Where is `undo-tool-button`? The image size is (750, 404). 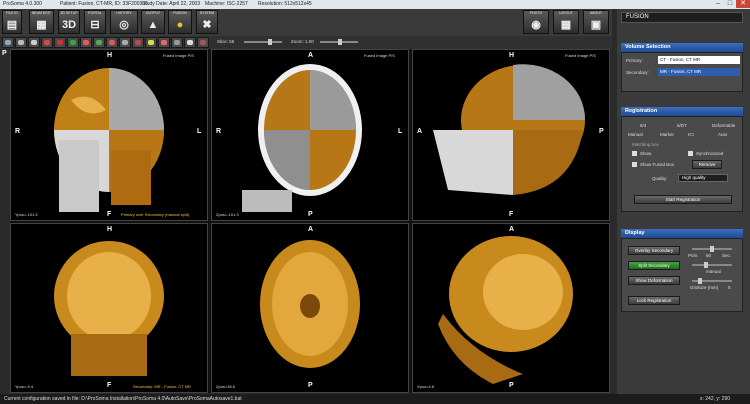 undo-tool-button is located at coordinates (138, 42).